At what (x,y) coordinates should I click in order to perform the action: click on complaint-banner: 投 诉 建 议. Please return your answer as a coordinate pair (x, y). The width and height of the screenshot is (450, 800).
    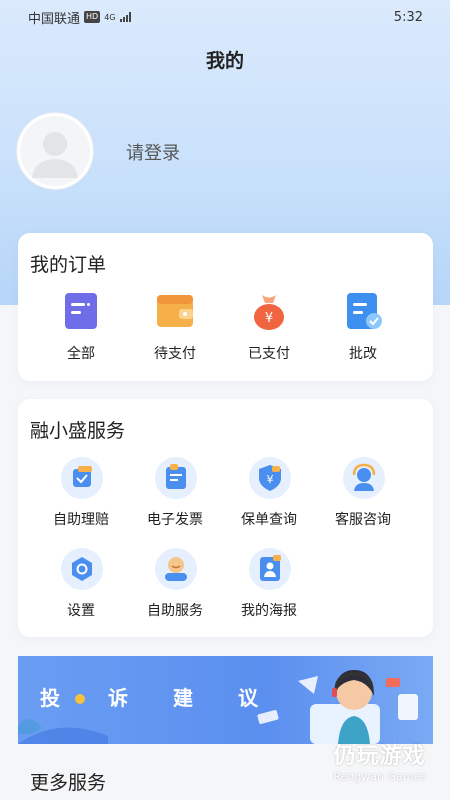
    Looking at the image, I should click on (225, 700).